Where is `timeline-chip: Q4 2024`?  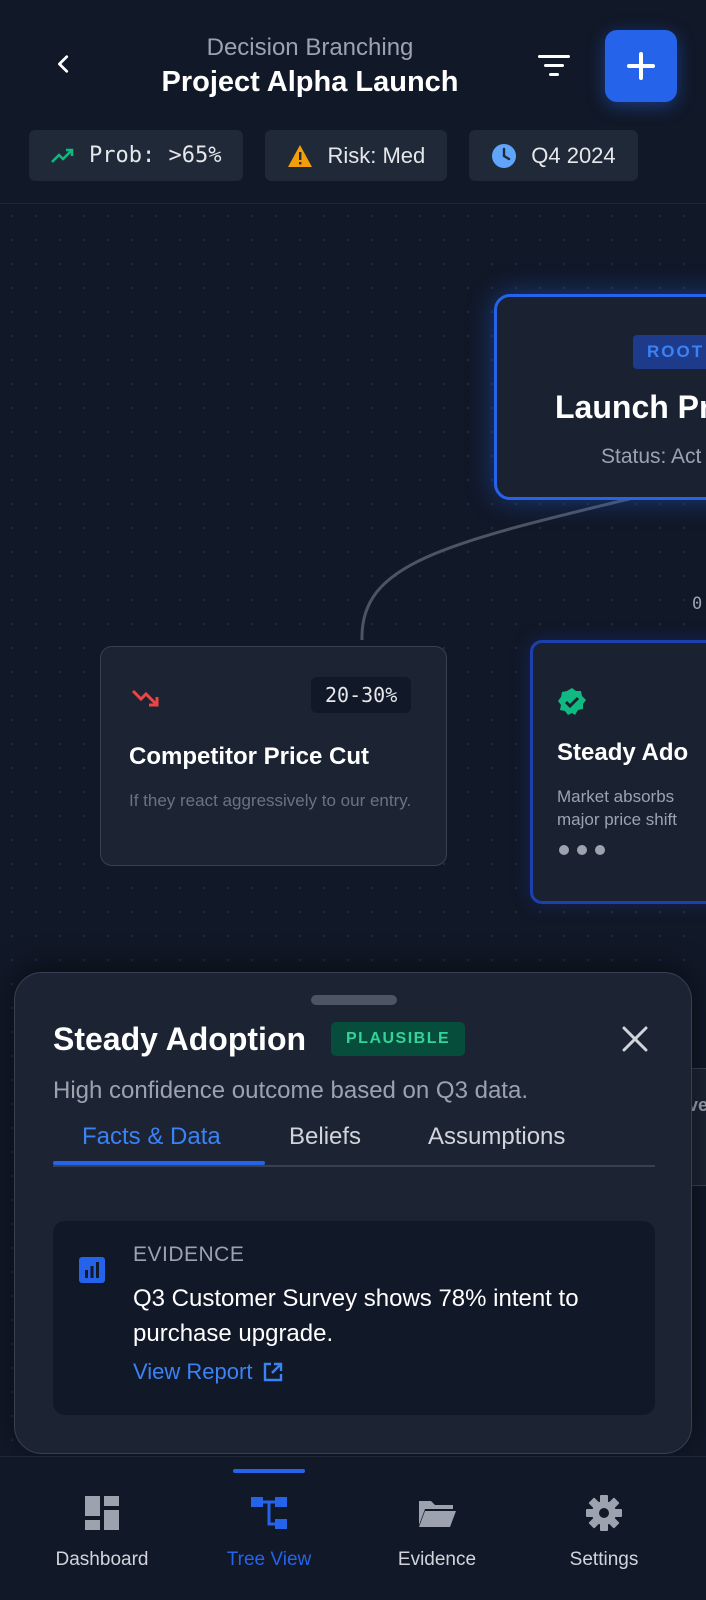 timeline-chip: Q4 2024 is located at coordinates (553, 155).